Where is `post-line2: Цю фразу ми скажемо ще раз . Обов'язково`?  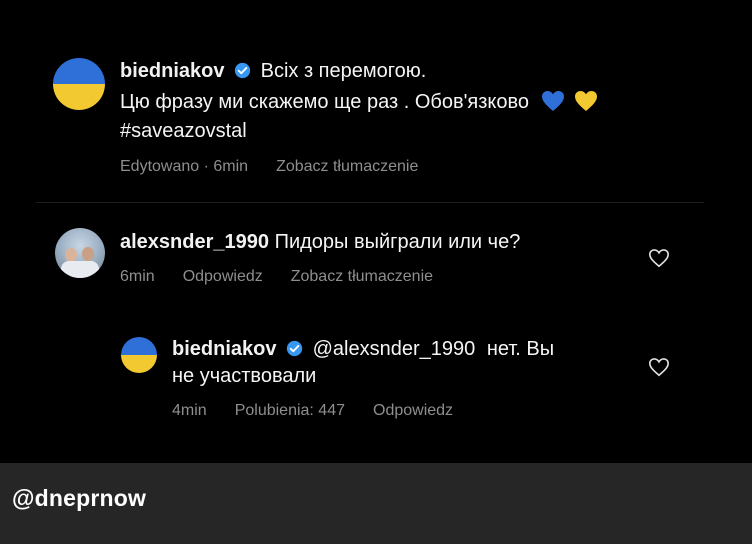 post-line2: Цю фразу ми скажемо ще раз . Обов'язково is located at coordinates (359, 102).